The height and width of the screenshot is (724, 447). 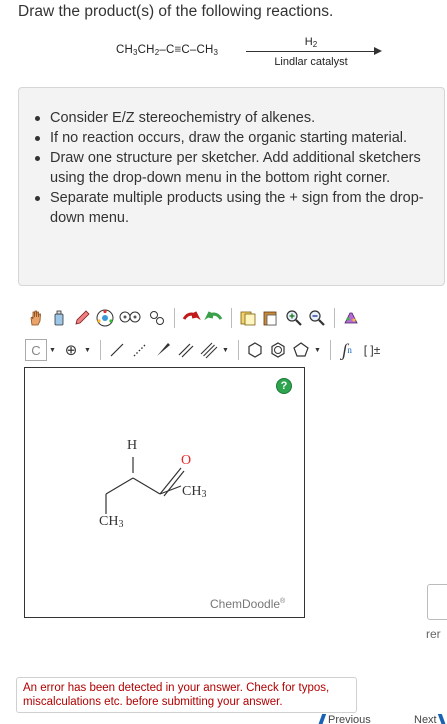 I want to click on pentagon-ring-icon, so click(x=301, y=350).